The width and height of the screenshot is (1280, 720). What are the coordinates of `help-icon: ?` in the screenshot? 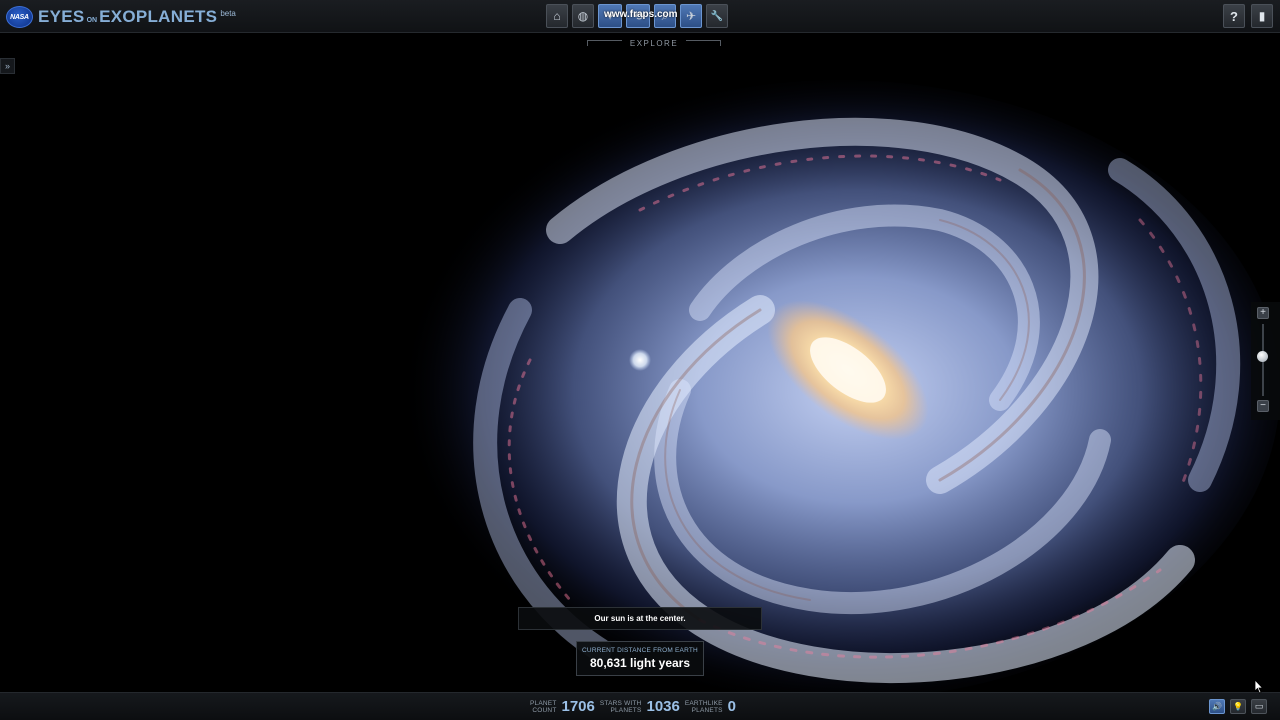 It's located at (1234, 16).